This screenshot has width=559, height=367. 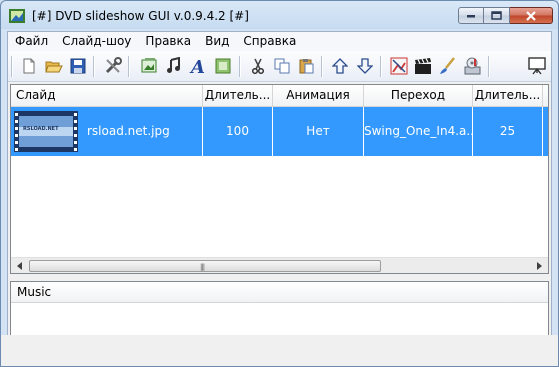 What do you see at coordinates (217, 41) in the screenshot?
I see `menu-view: Вид` at bounding box center [217, 41].